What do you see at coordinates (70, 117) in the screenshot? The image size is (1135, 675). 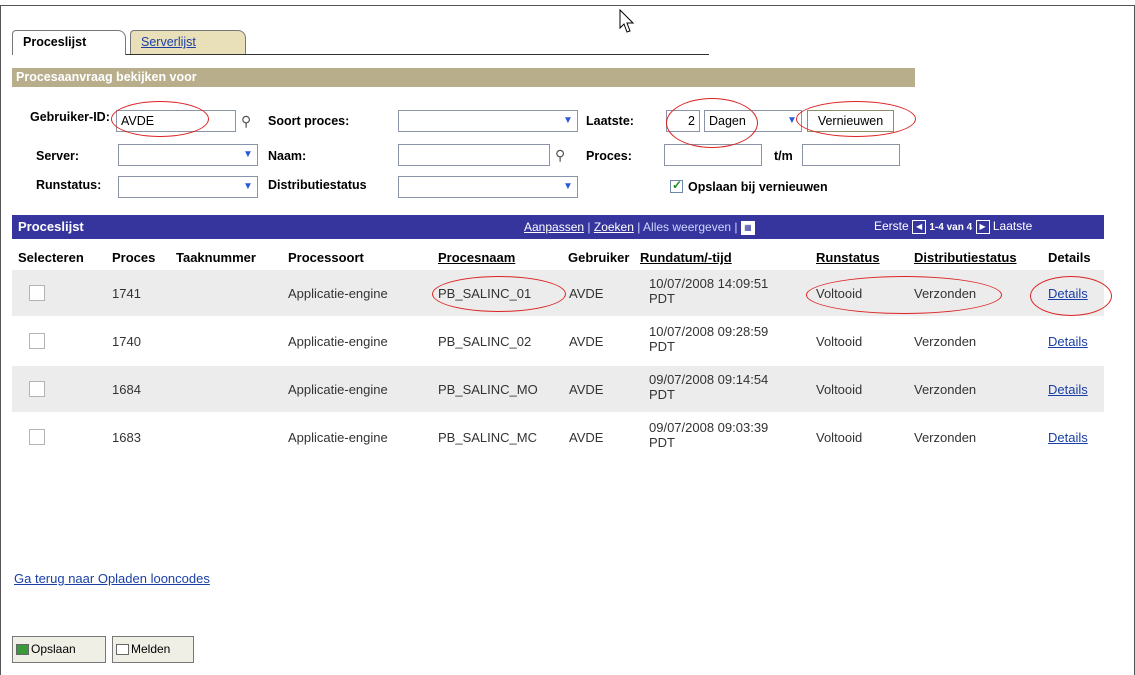 I see `user-id-label: Gebruiker-ID:` at bounding box center [70, 117].